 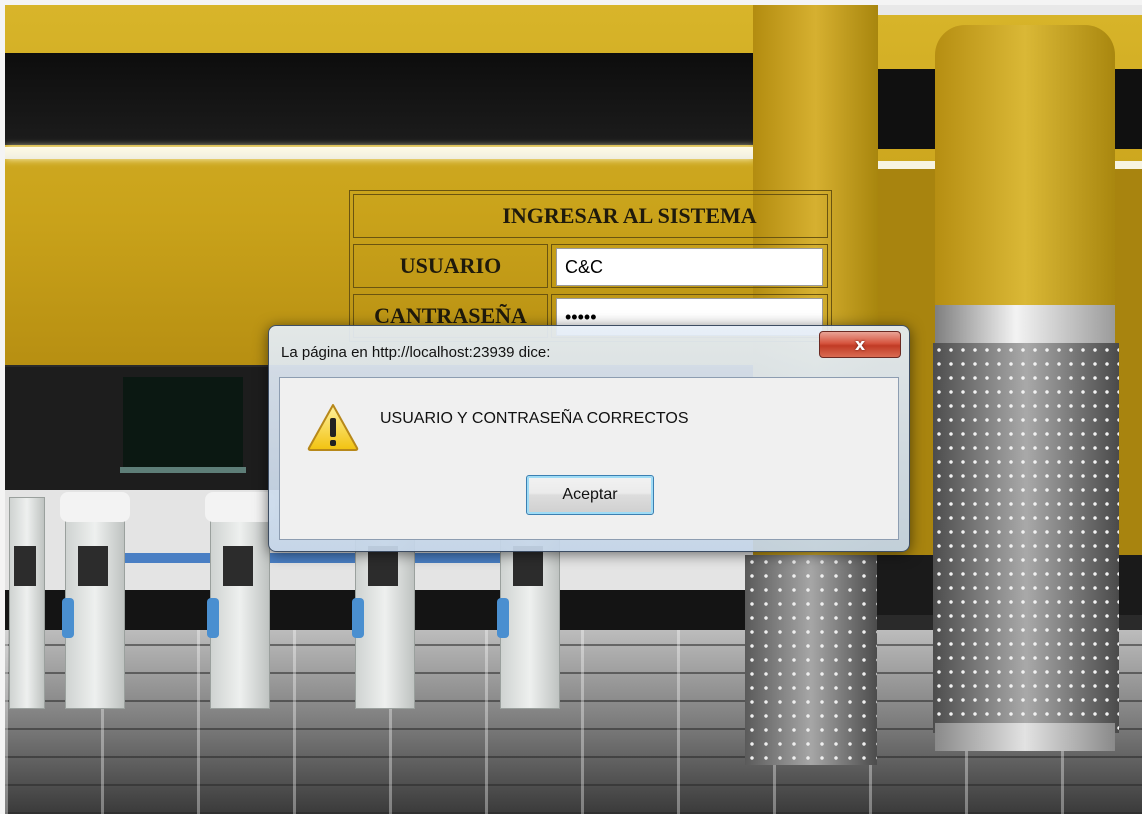 I want to click on close-icon: x, so click(x=860, y=344).